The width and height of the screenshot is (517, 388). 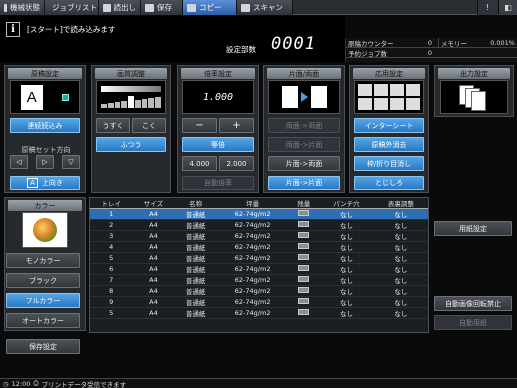 I want to click on tab-machine: 機械状態, so click(x=22, y=7).